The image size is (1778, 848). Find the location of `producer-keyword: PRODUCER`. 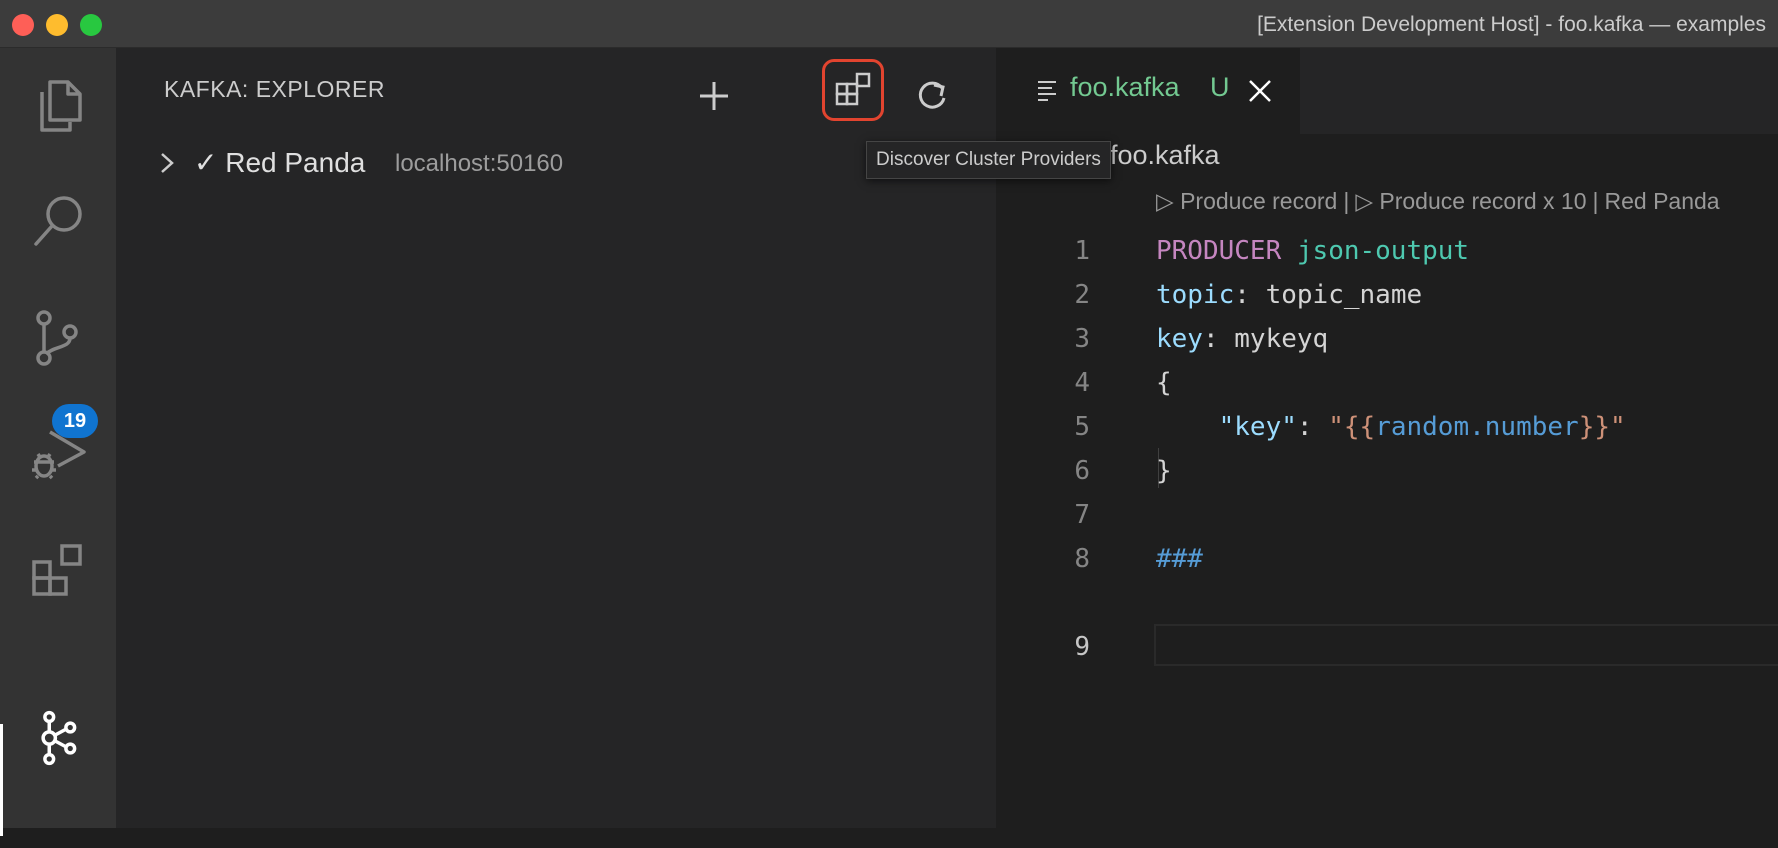

producer-keyword: PRODUCER is located at coordinates (1219, 251).